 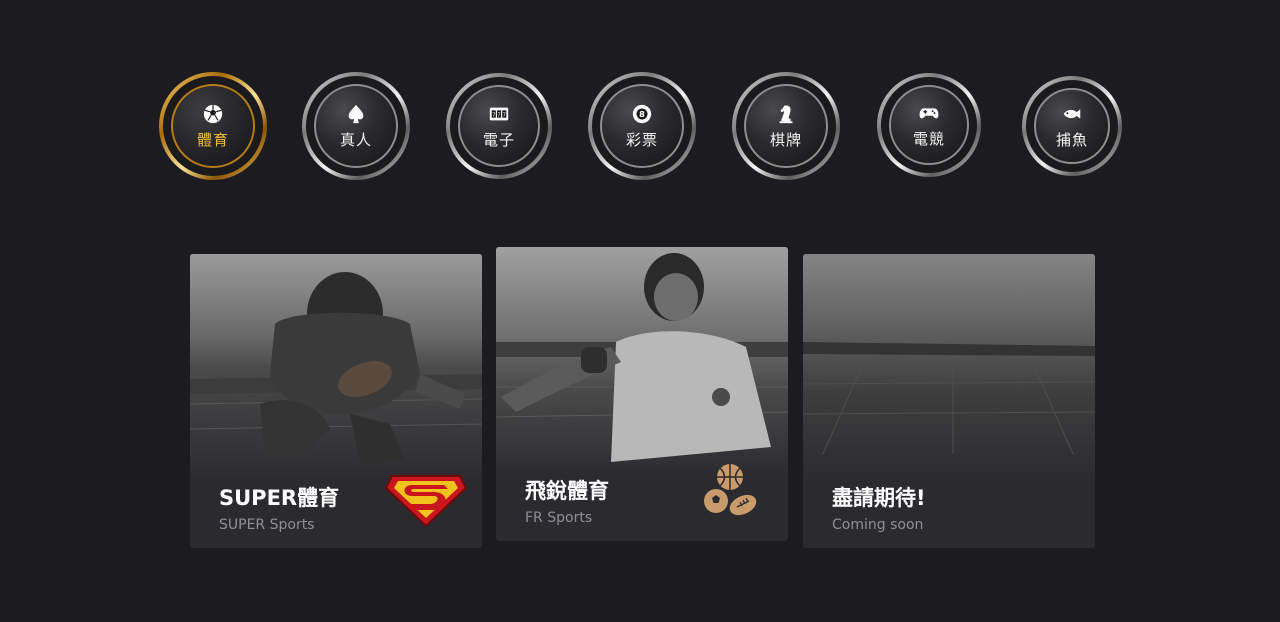 I want to click on category-label: 電競, so click(x=928, y=138).